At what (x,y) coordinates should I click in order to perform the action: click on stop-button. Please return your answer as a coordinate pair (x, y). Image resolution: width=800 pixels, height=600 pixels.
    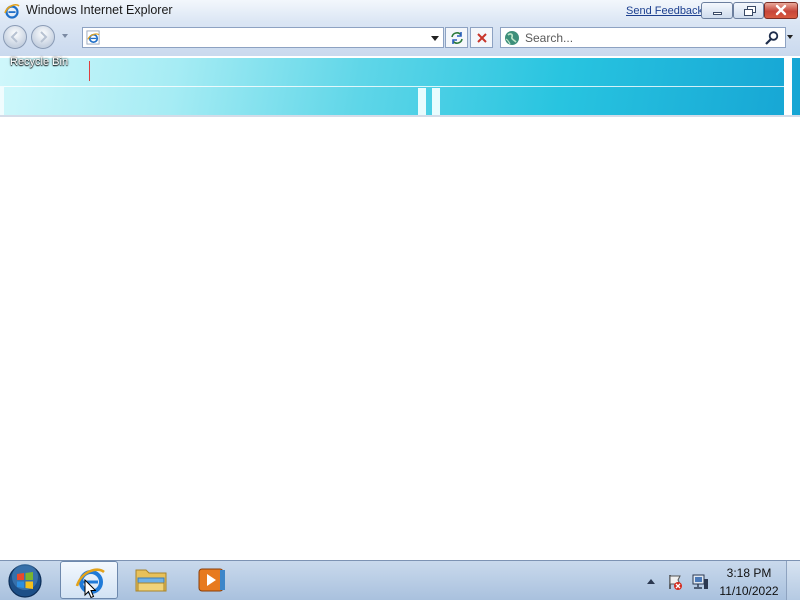
    Looking at the image, I should click on (481, 37).